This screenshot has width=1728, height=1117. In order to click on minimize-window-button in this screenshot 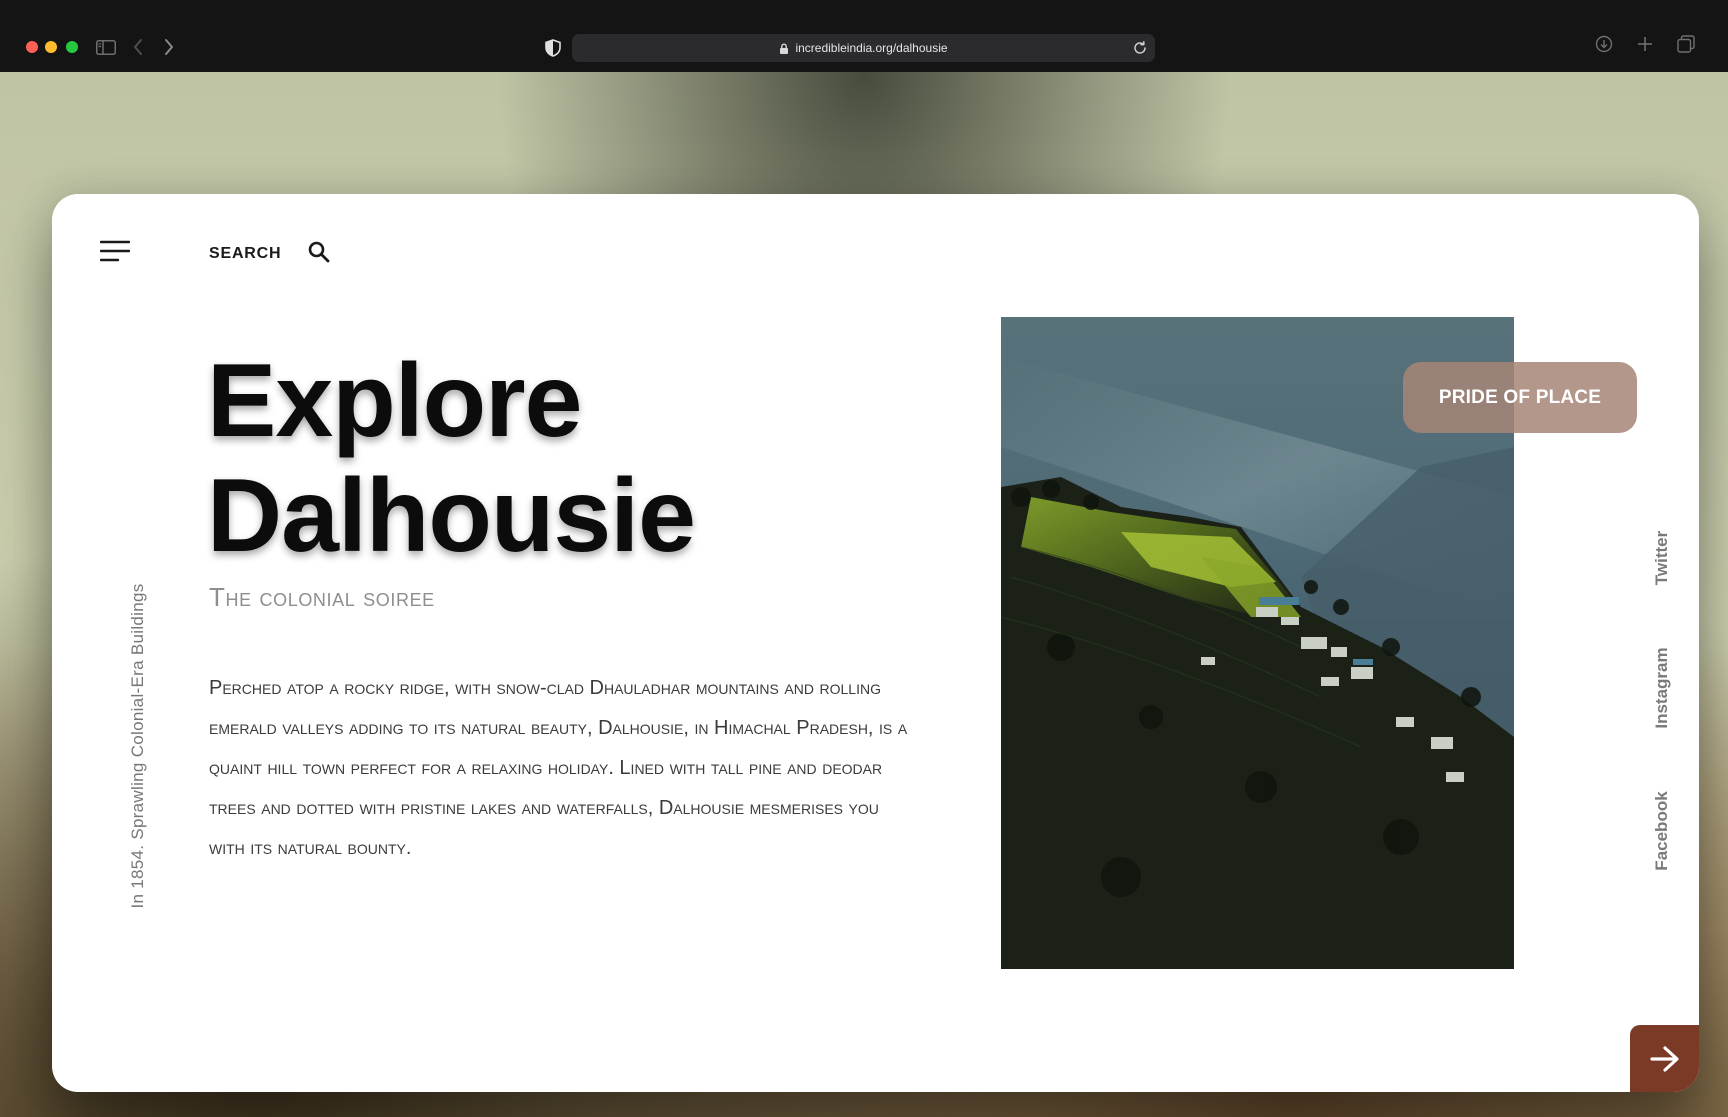, I will do `click(51, 47)`.